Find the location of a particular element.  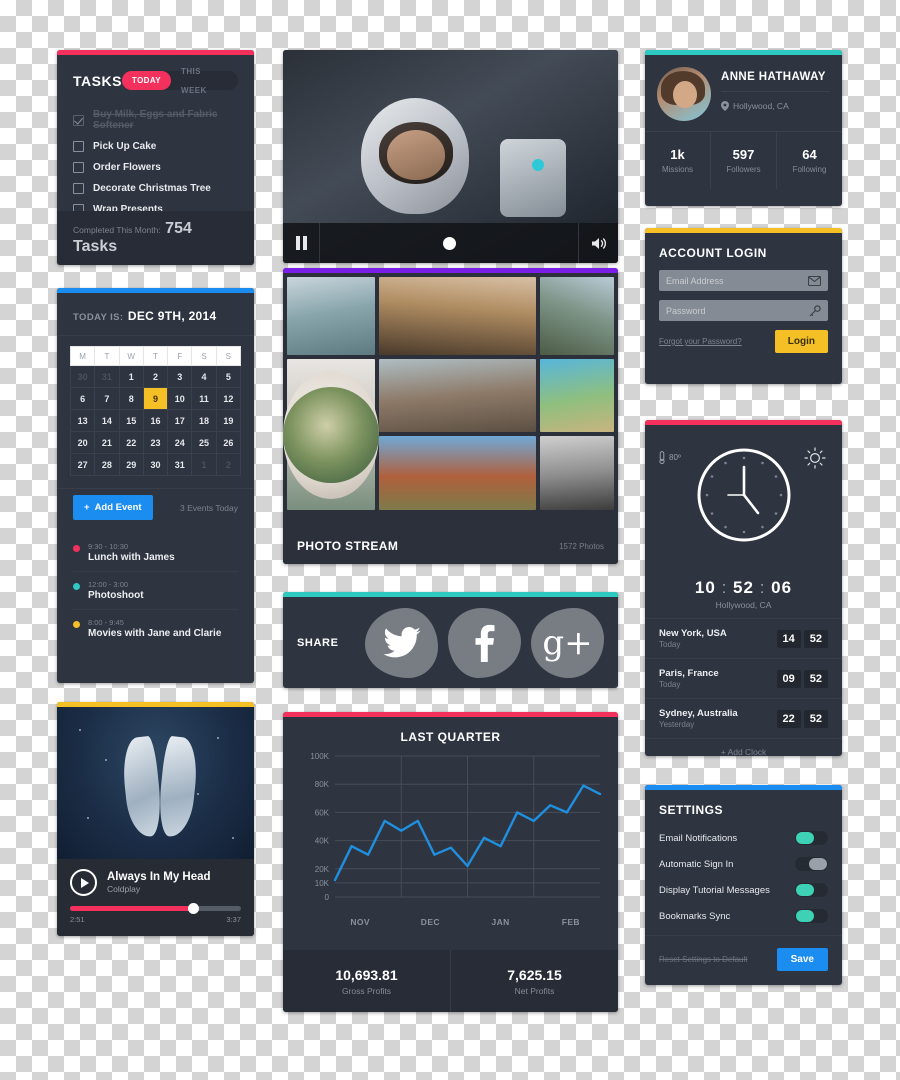

task-item: Order Flowers is located at coordinates (155, 167).